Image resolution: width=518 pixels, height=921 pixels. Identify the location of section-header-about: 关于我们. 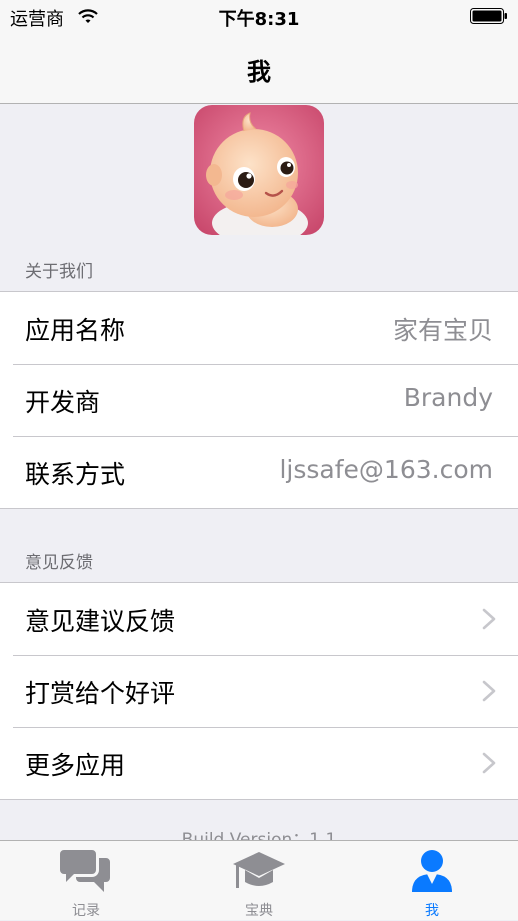
(59, 272).